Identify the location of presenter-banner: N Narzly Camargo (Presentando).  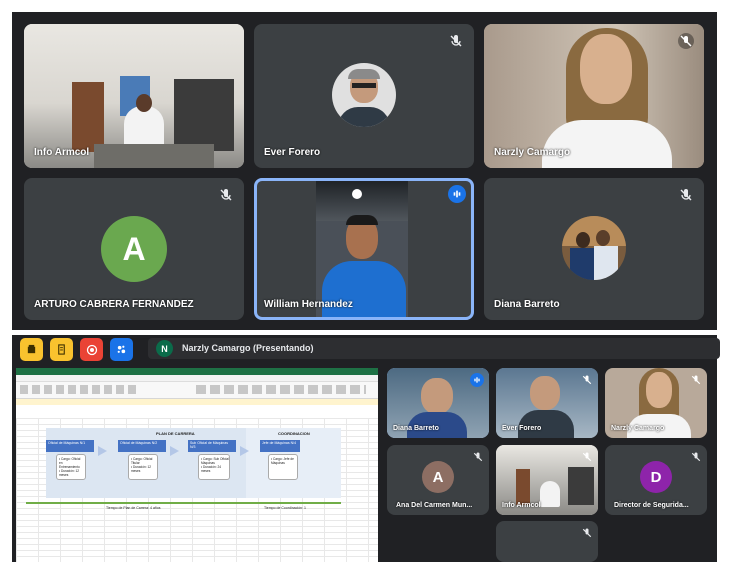
(434, 348).